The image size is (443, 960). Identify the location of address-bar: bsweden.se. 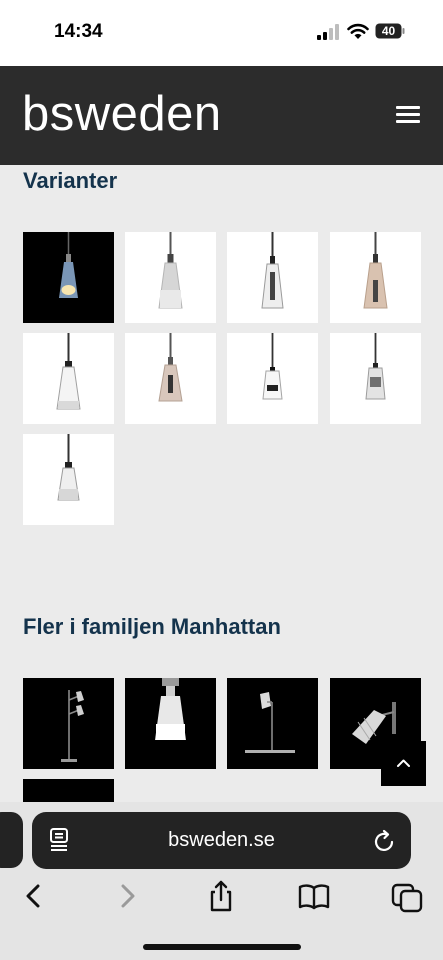
(221, 840).